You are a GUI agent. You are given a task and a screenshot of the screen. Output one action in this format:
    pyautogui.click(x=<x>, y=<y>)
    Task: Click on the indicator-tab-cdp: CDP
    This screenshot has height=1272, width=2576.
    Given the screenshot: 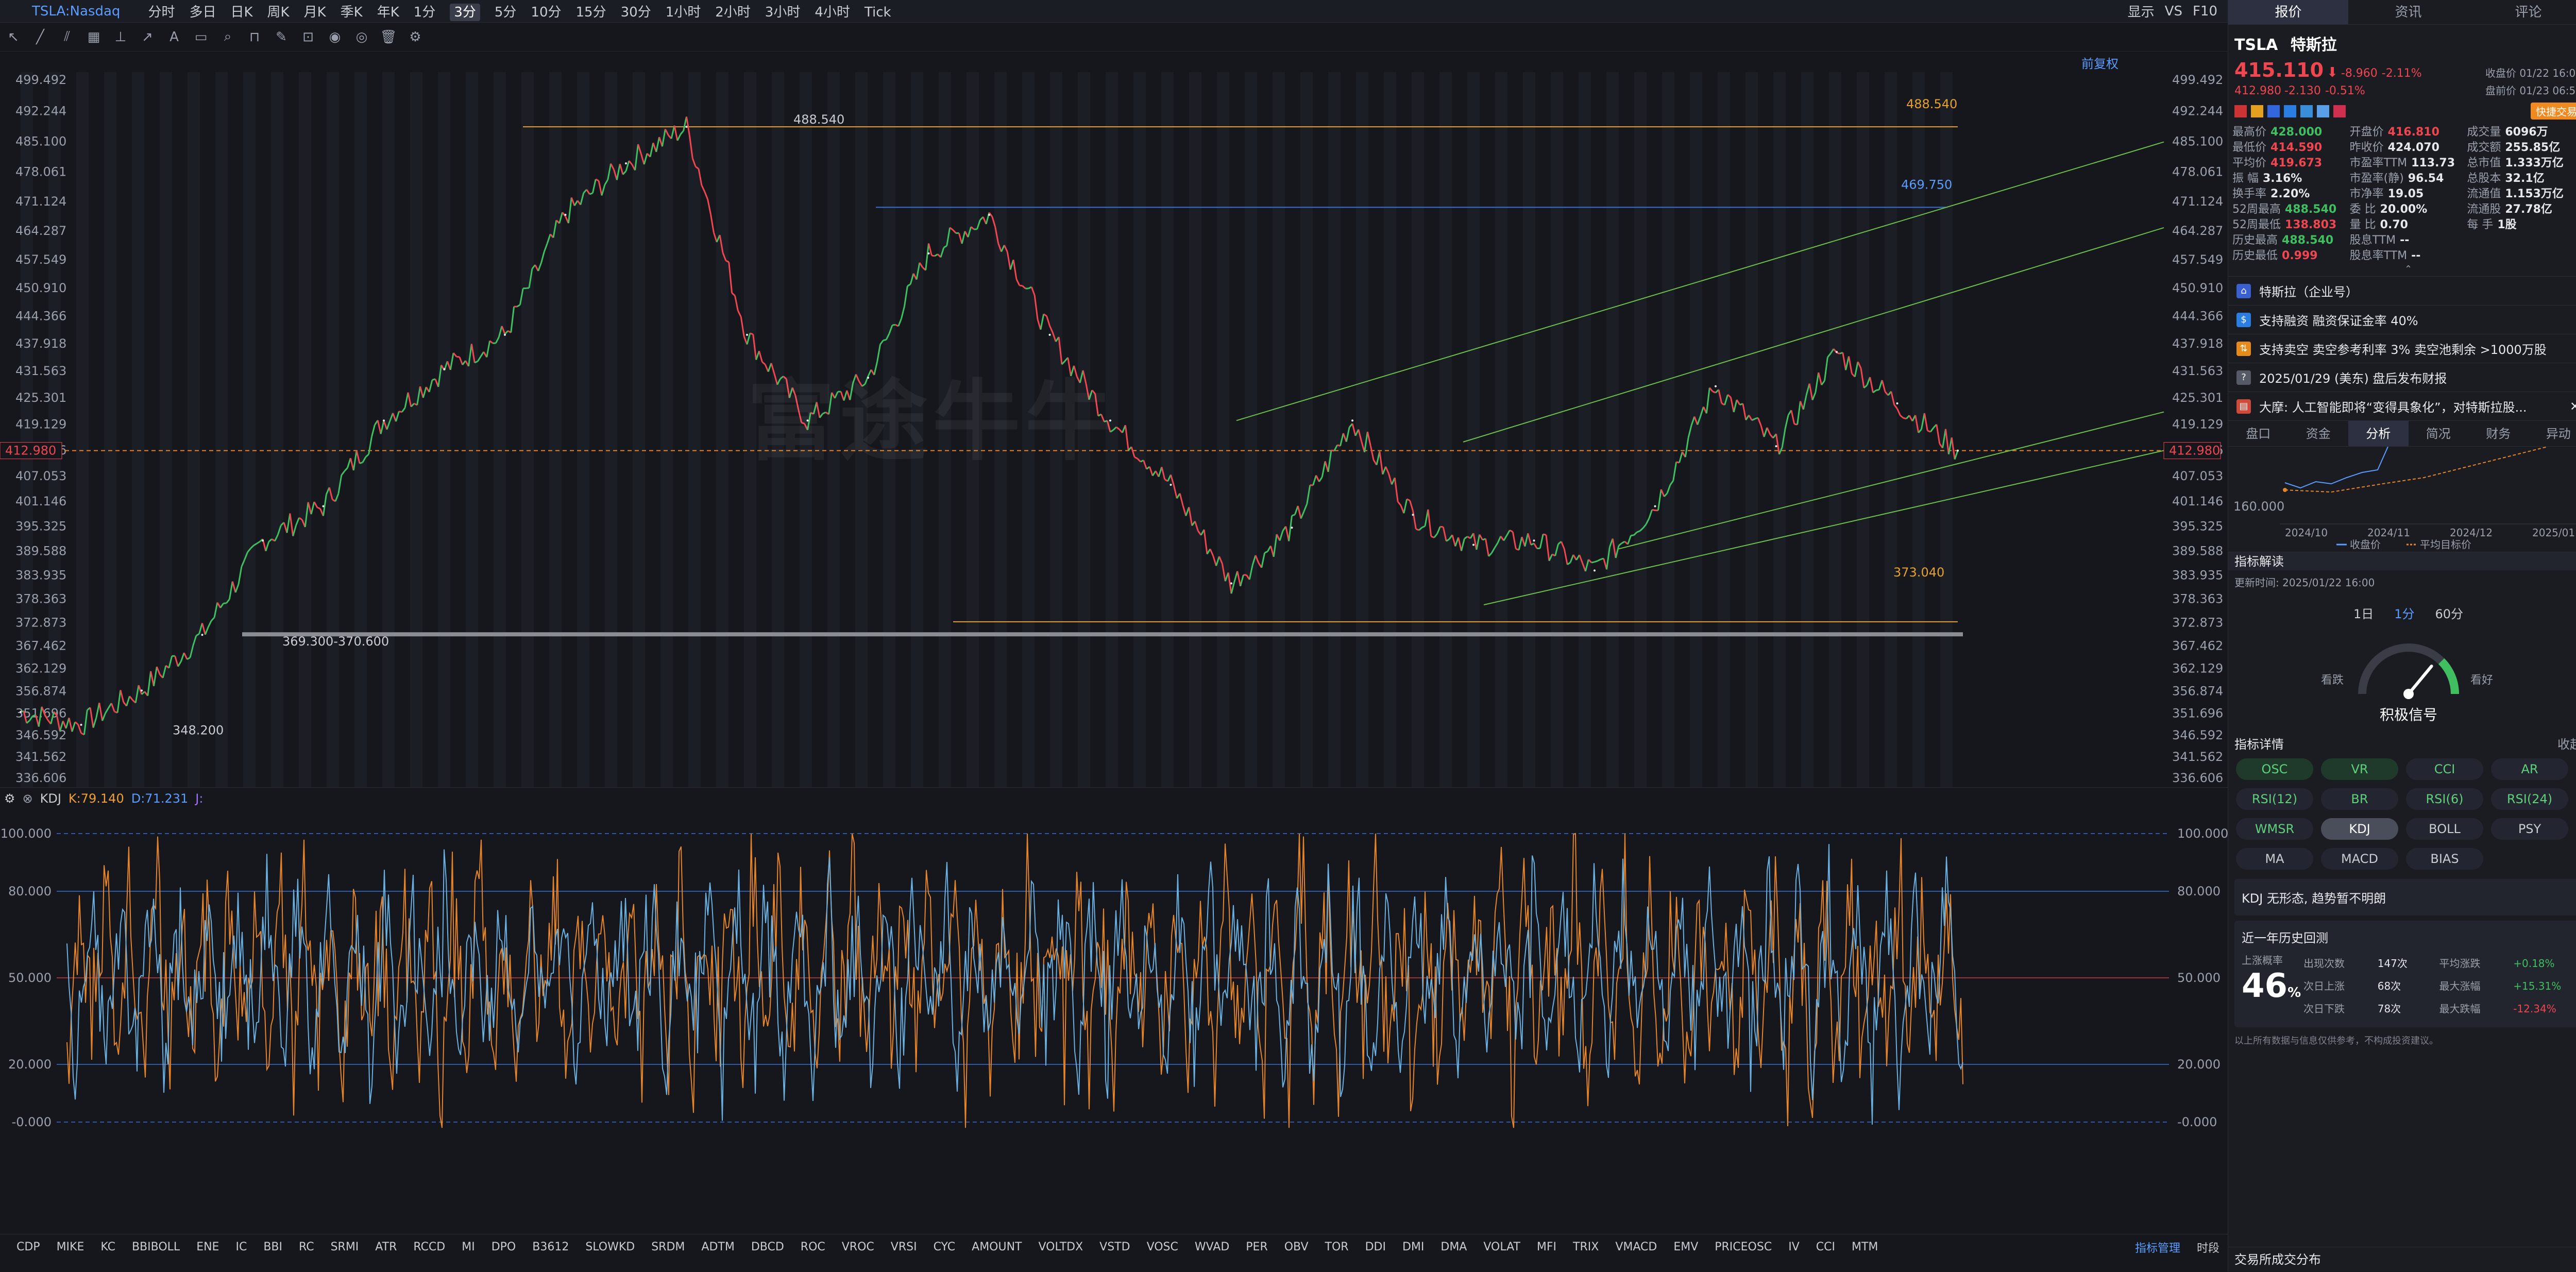 What is the action you would take?
    pyautogui.click(x=28, y=1247)
    